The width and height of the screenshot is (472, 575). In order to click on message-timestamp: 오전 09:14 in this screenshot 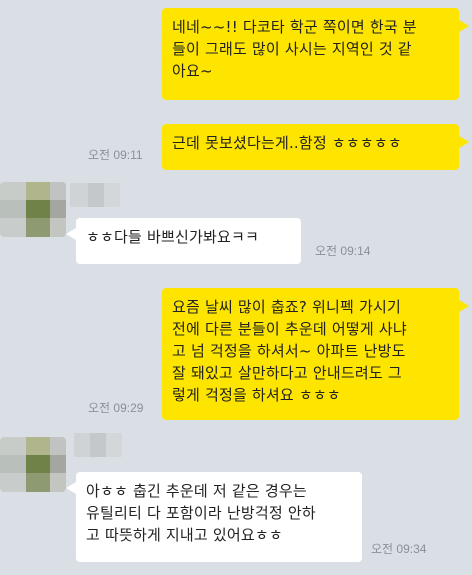, I will do `click(343, 251)`.